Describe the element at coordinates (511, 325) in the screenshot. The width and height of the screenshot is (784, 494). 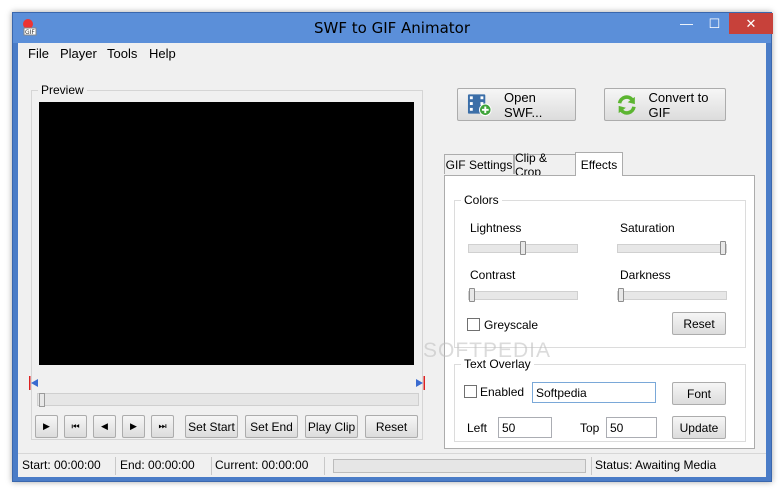
I see `greyscale-label: Greyscale` at that location.